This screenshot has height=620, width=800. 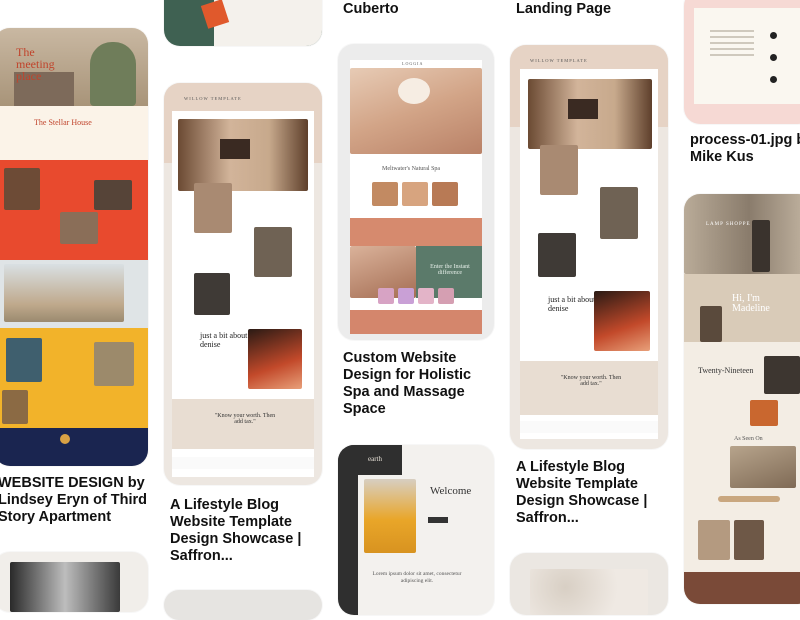 I want to click on cta-text: Enter the Instant difference, so click(x=450, y=270).